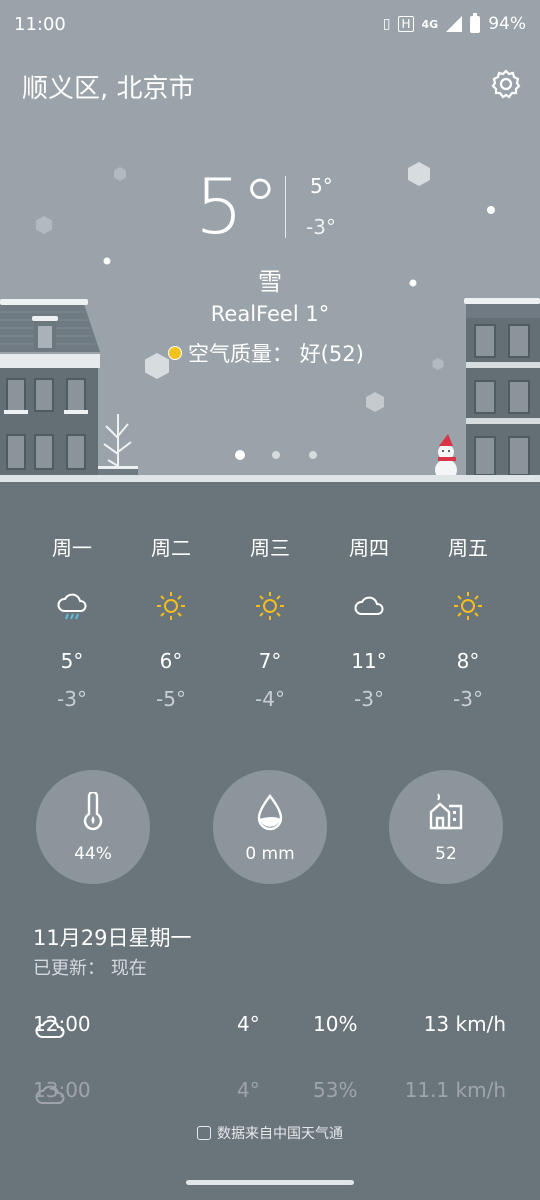 The image size is (540, 1200). Describe the element at coordinates (270, 25) in the screenshot. I see `status-bar: 11:00 ▯ H 4G 94%` at that location.